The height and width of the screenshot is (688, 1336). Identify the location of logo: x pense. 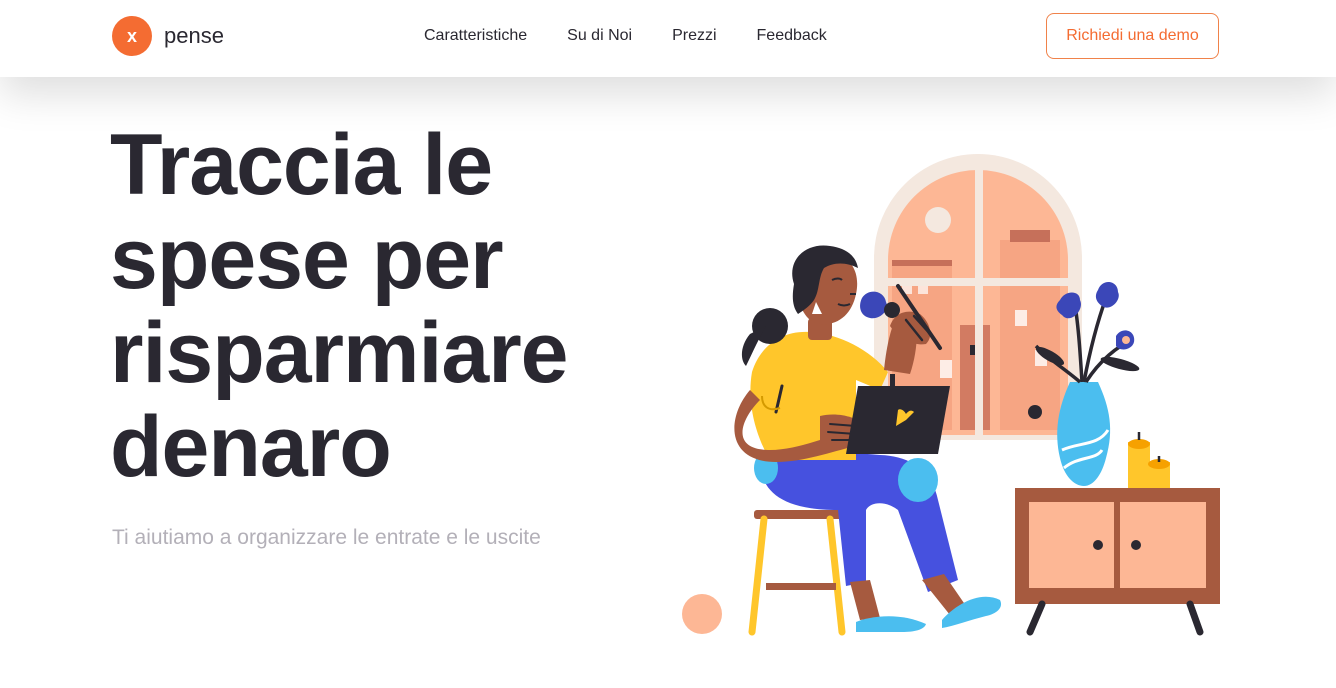
(168, 36).